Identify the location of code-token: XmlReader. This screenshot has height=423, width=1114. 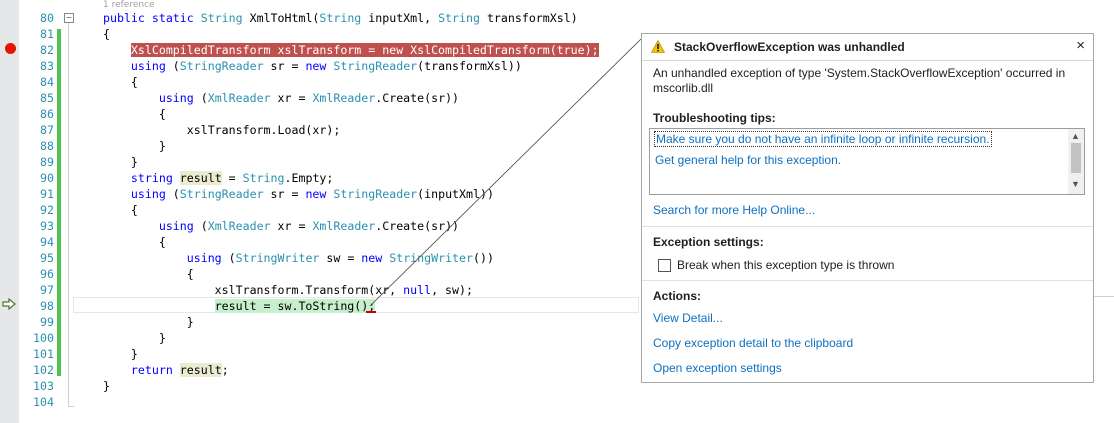
(344, 226).